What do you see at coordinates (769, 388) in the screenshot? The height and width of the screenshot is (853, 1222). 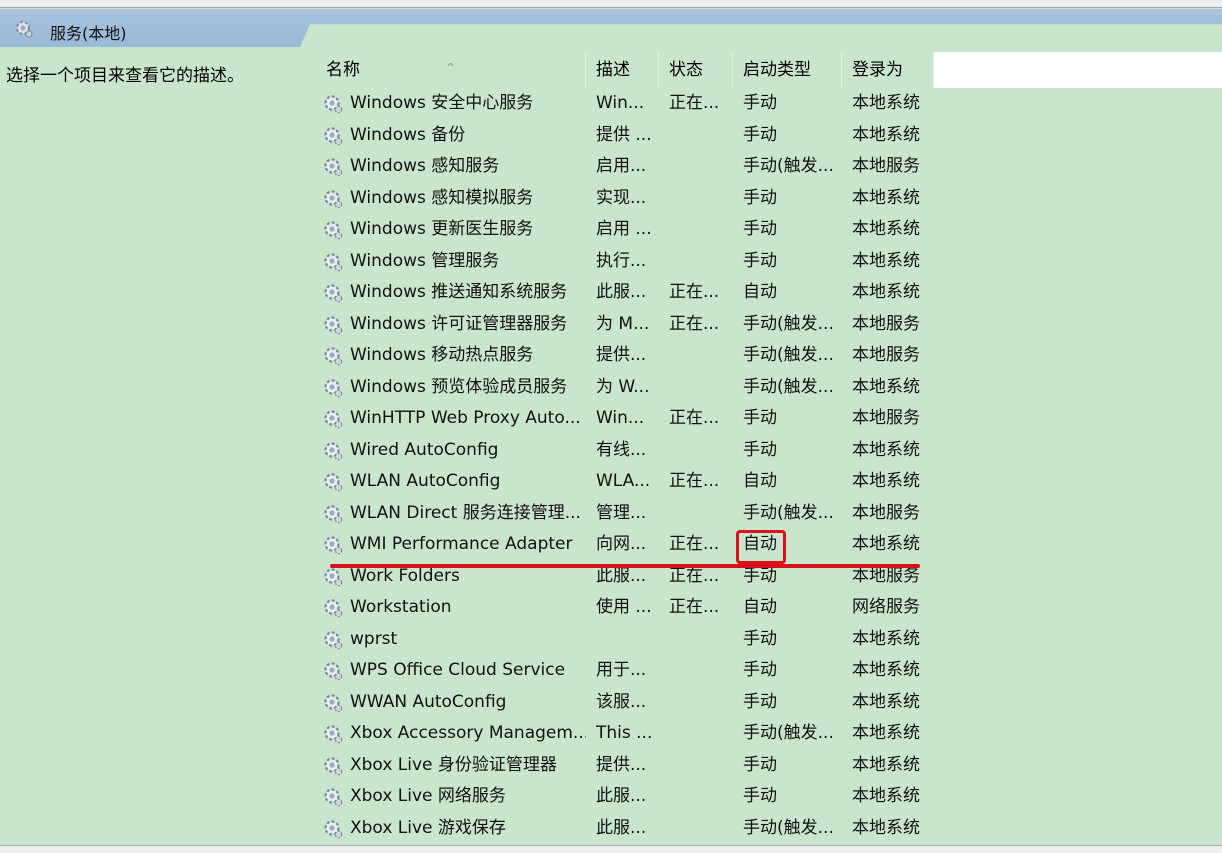 I see `service-row: Windows 预览体验成员服务 为 W... 手动(触发... 本地系统` at bounding box center [769, 388].